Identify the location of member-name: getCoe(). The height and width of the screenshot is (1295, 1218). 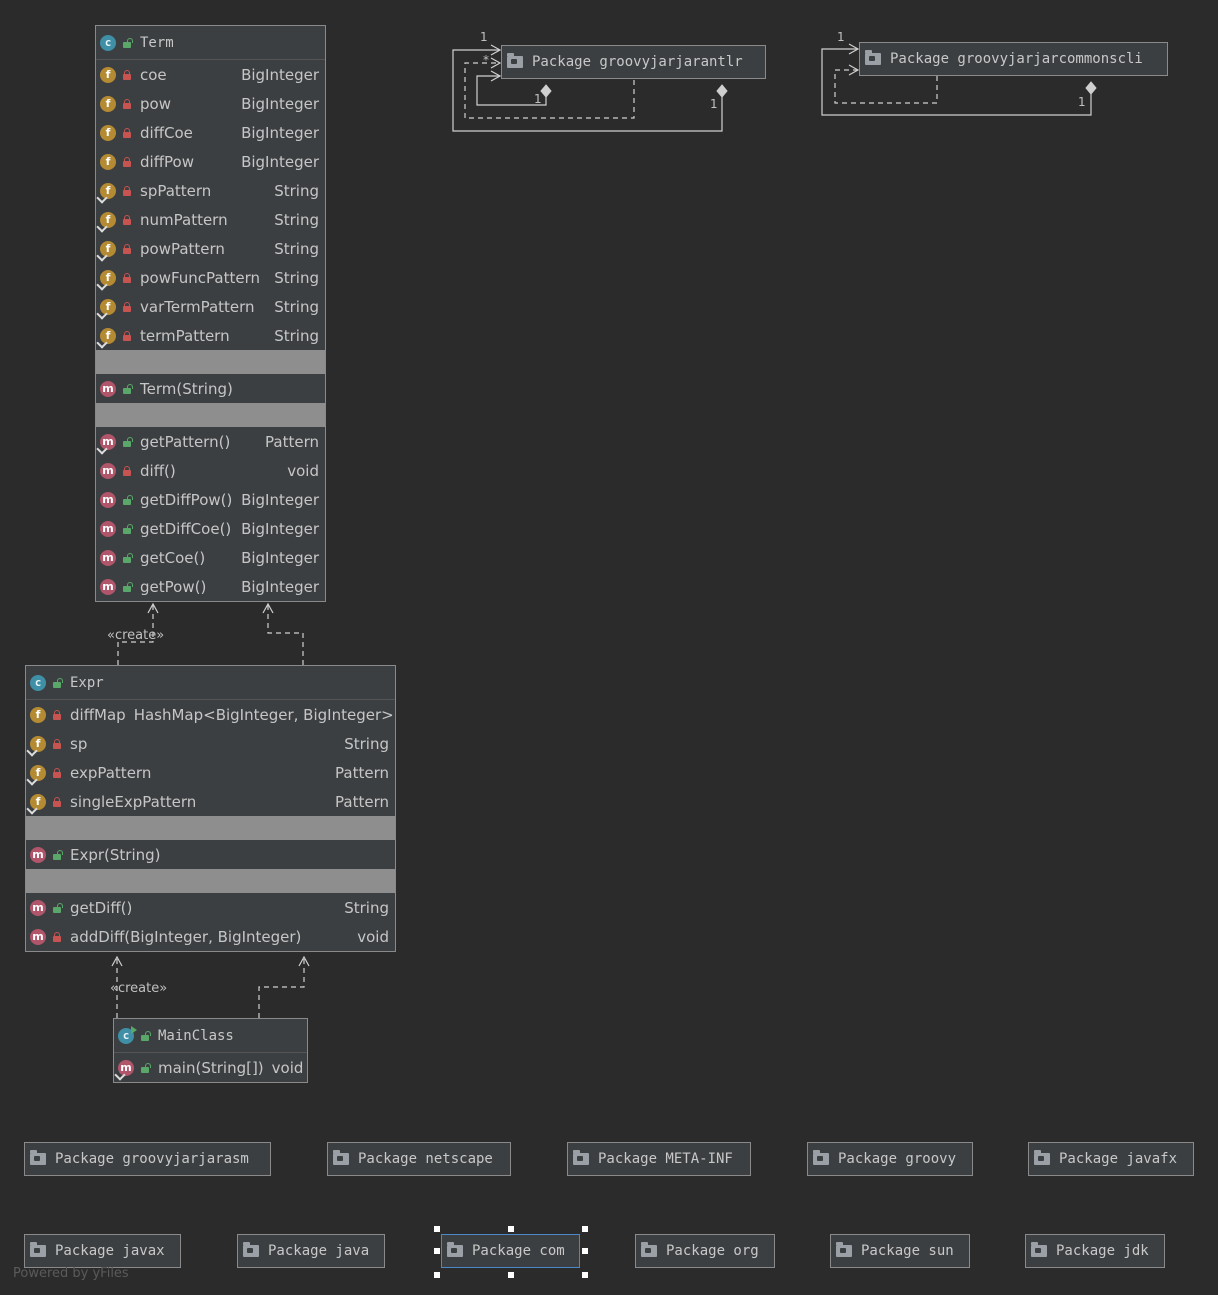
(173, 557).